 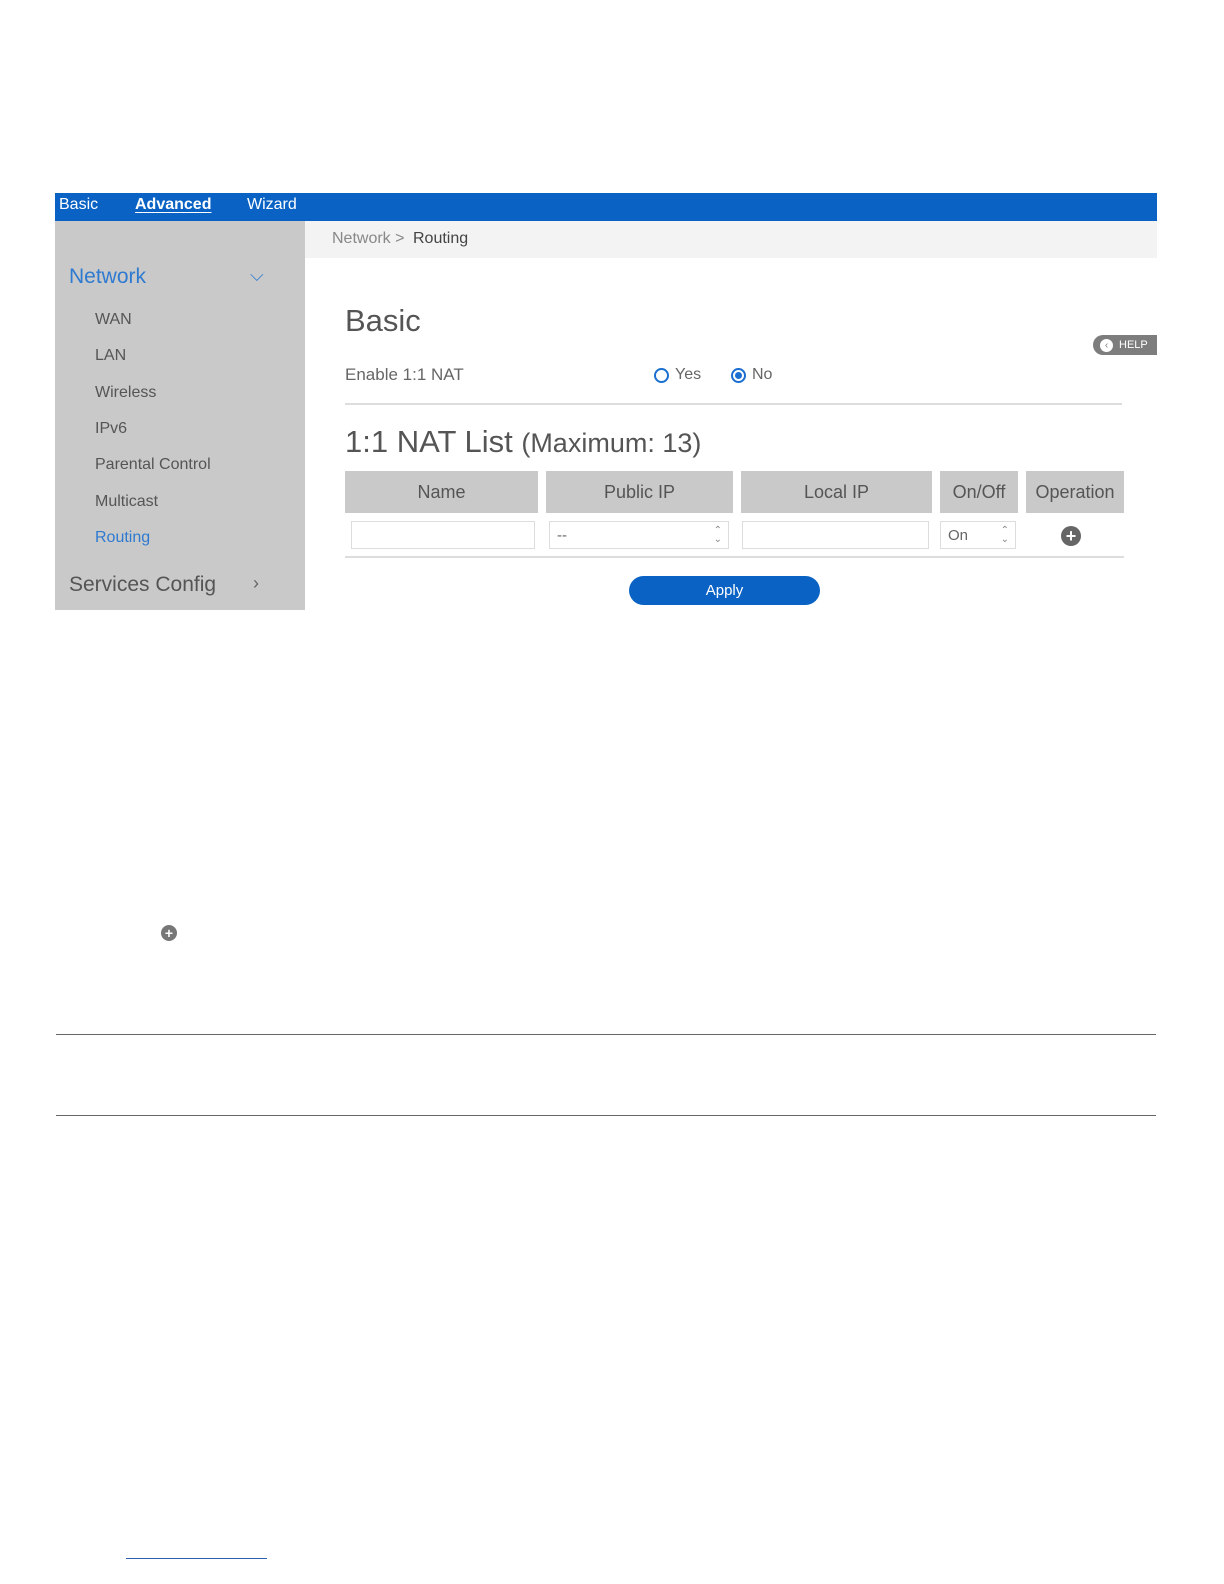 I want to click on on-off-select: On ⌃ ⌄, so click(x=978, y=535).